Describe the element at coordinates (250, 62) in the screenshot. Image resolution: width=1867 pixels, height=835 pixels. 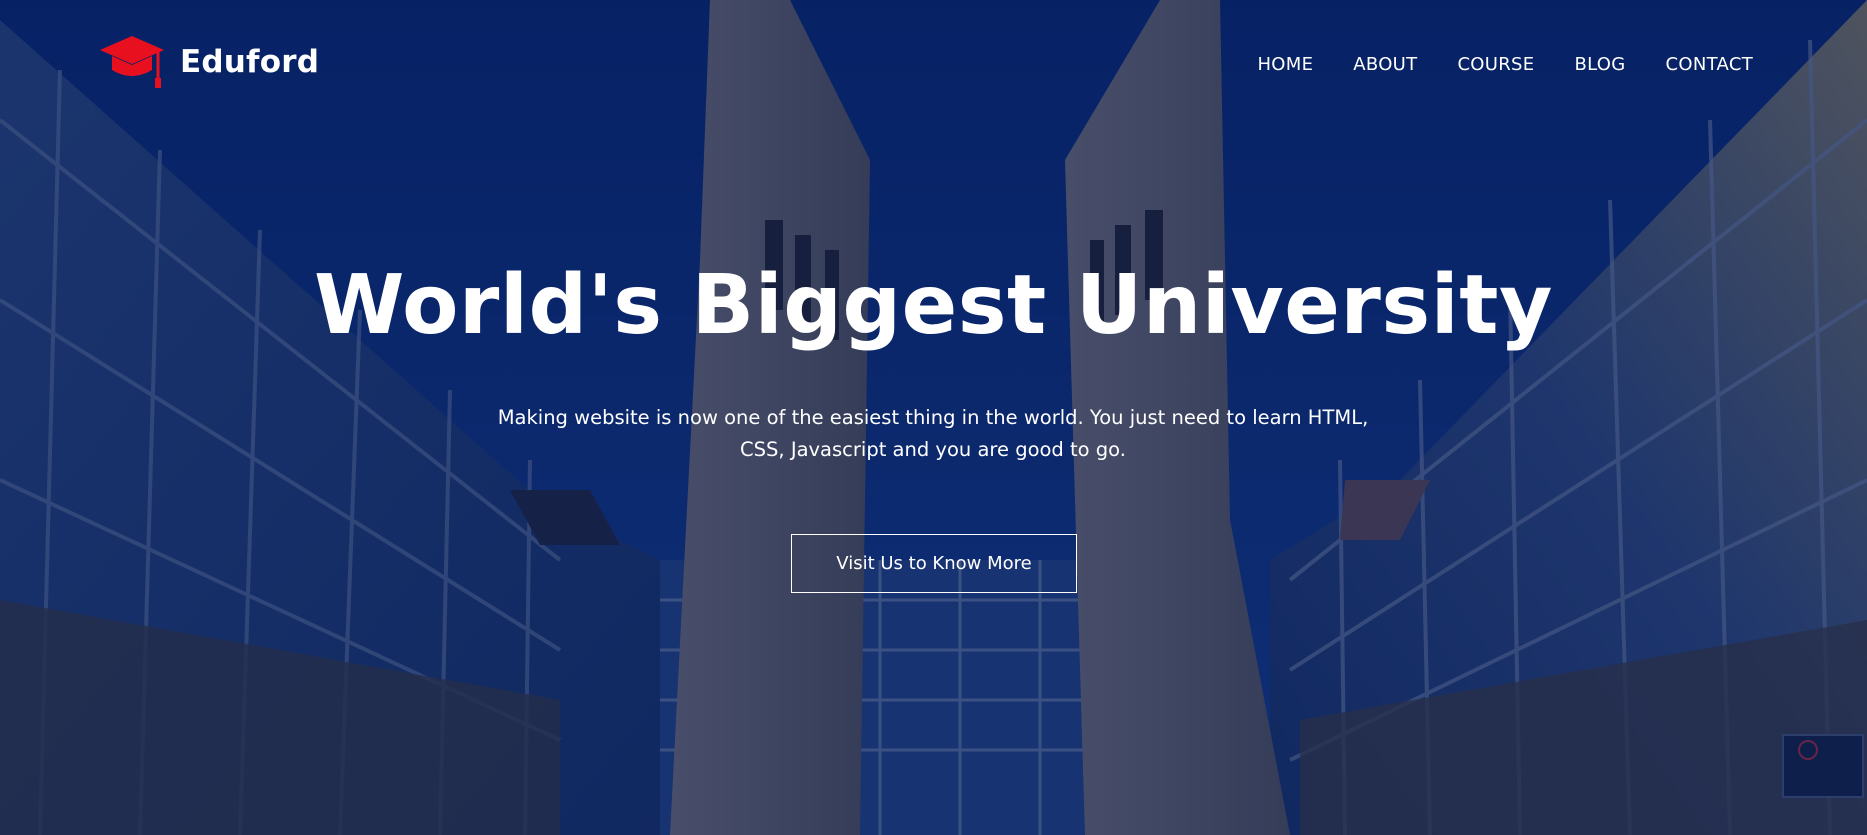
I see `brand-name: Eduford` at that location.